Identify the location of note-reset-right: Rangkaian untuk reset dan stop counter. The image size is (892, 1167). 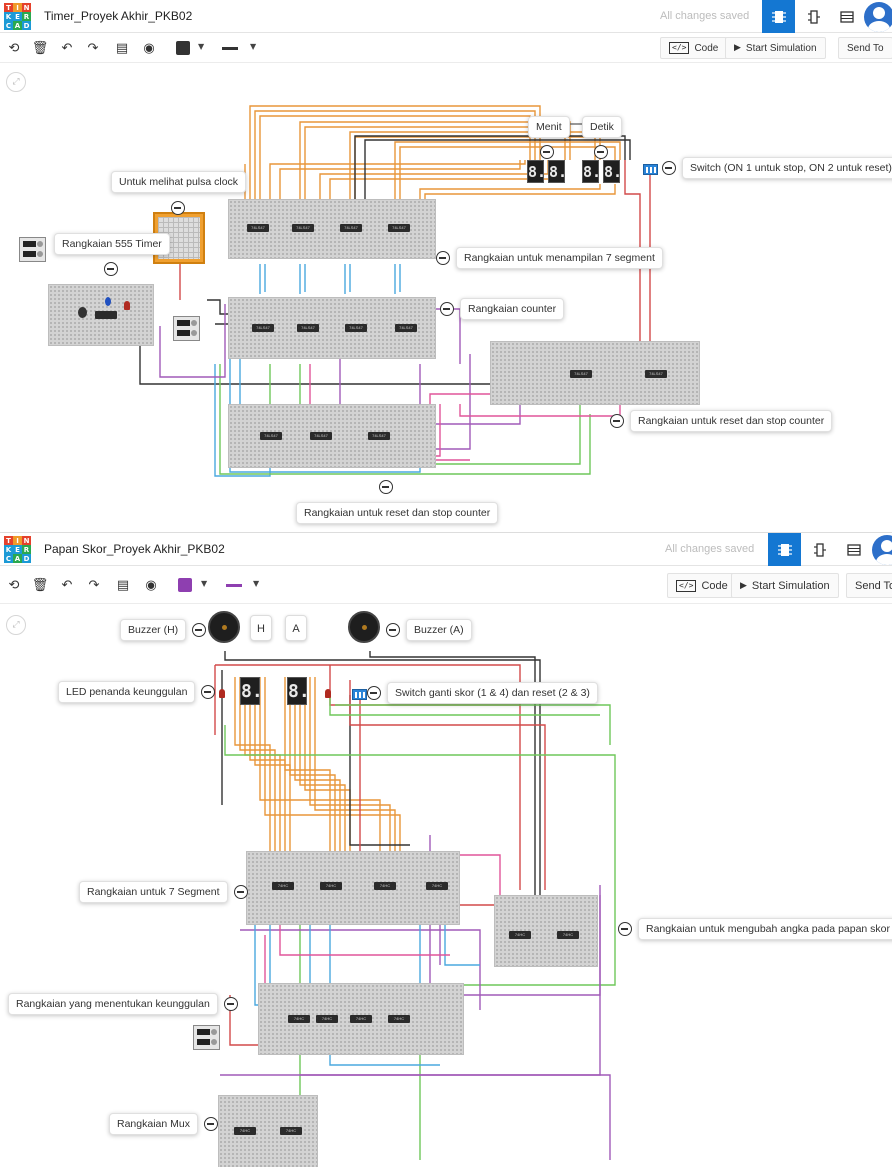
(721, 421).